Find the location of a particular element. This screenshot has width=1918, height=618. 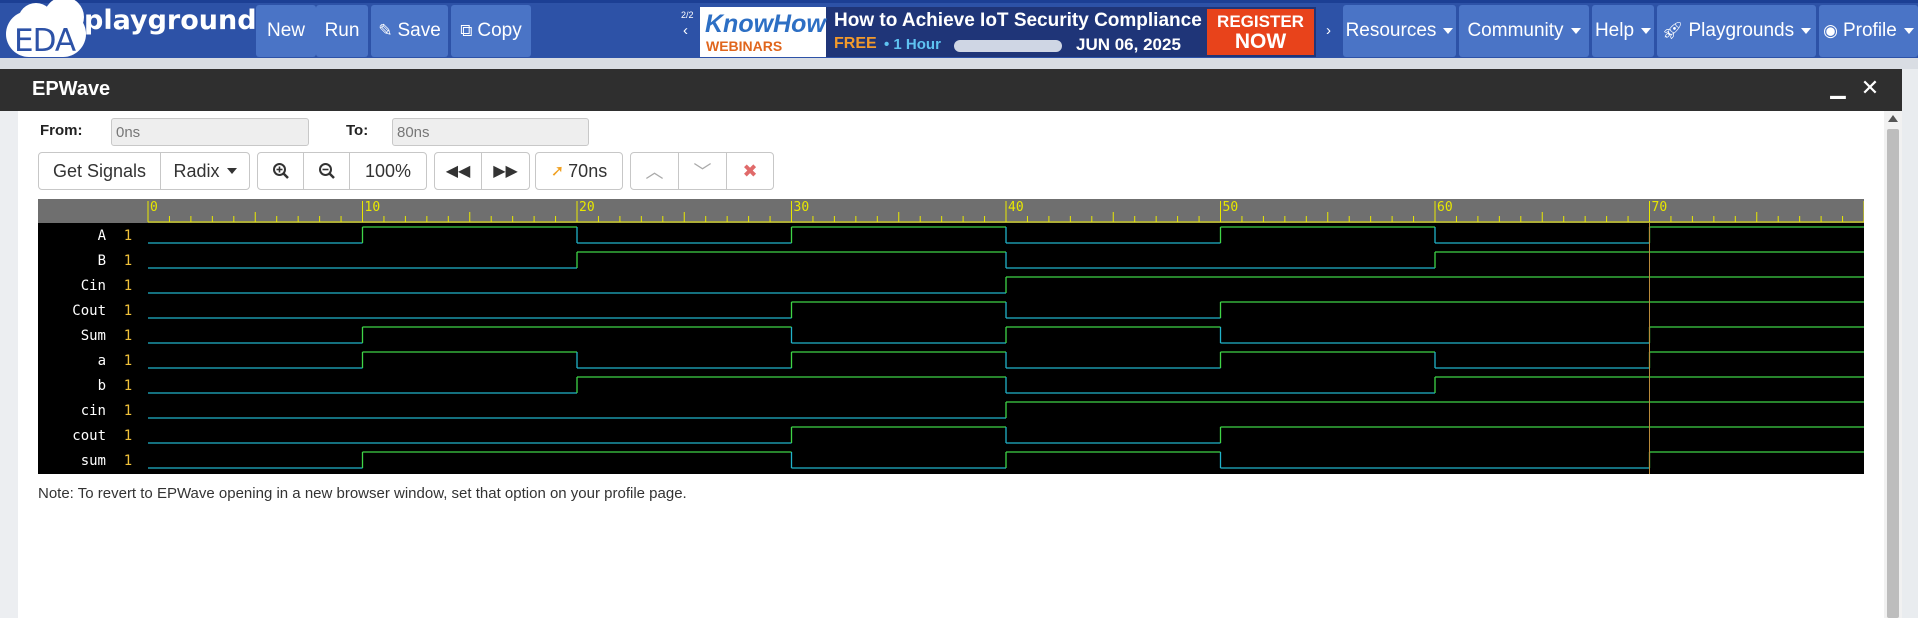

profile-label: Profile is located at coordinates (1869, 30).